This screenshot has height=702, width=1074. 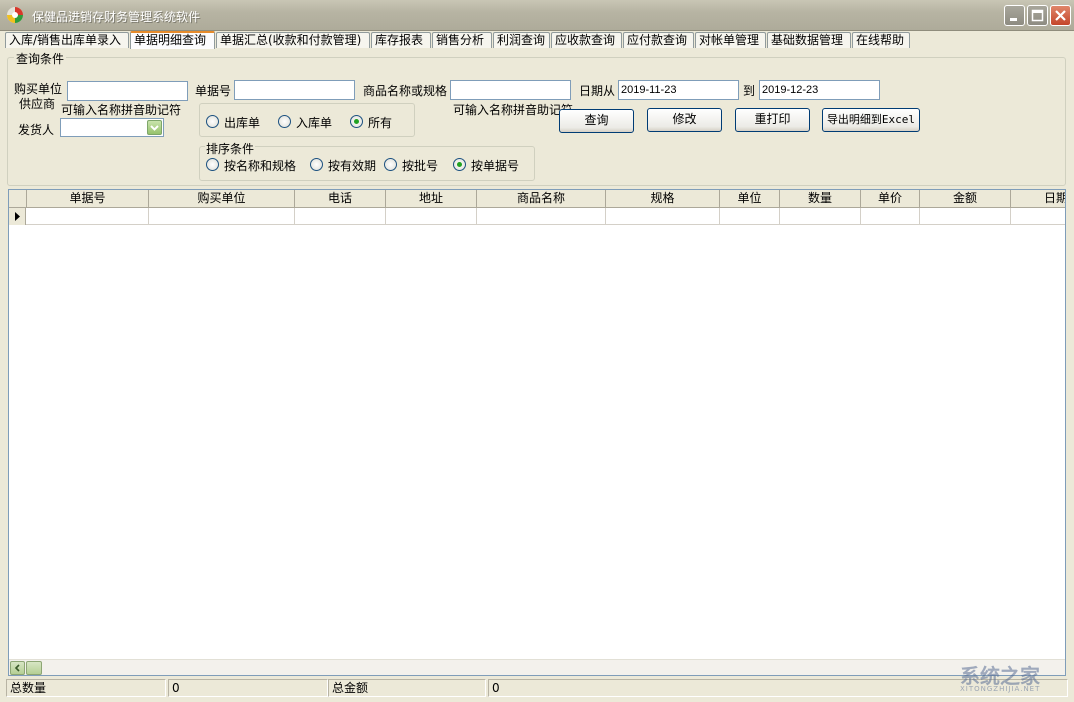 I want to click on column-header: 日期, so click(x=1038, y=199).